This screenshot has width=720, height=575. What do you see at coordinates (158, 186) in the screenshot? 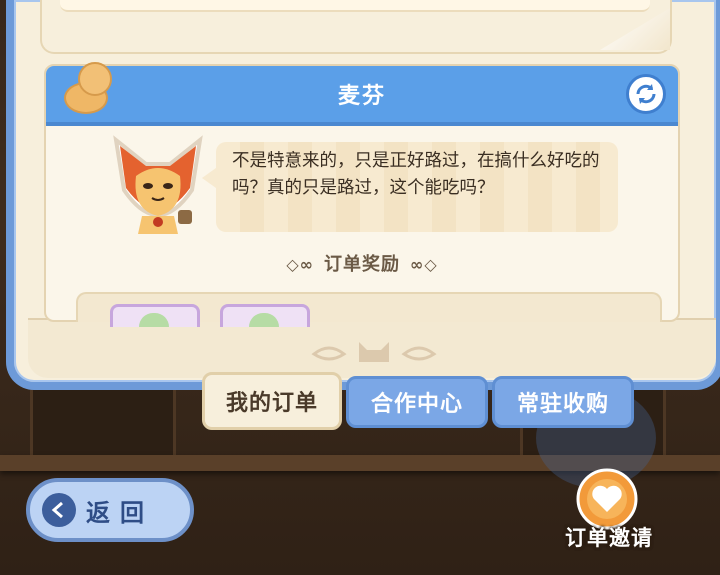
I see `customer-avatar` at bounding box center [158, 186].